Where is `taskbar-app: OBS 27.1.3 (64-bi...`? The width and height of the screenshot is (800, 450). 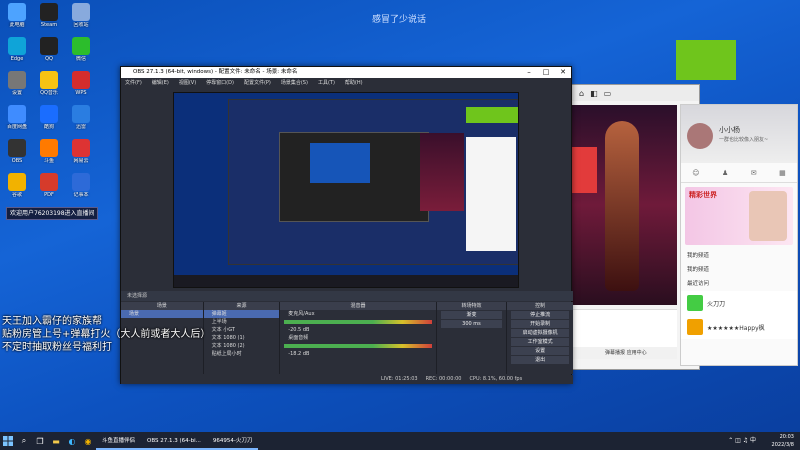
taskbar-app: OBS 27.1.3 (64-bi... is located at coordinates (174, 441).